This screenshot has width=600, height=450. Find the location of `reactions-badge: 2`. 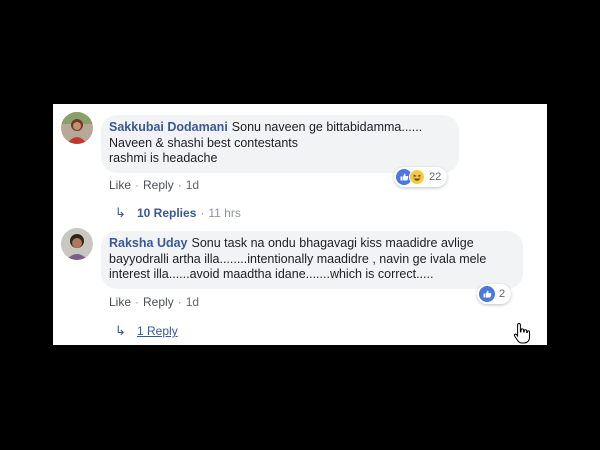

reactions-badge: 2 is located at coordinates (494, 294).